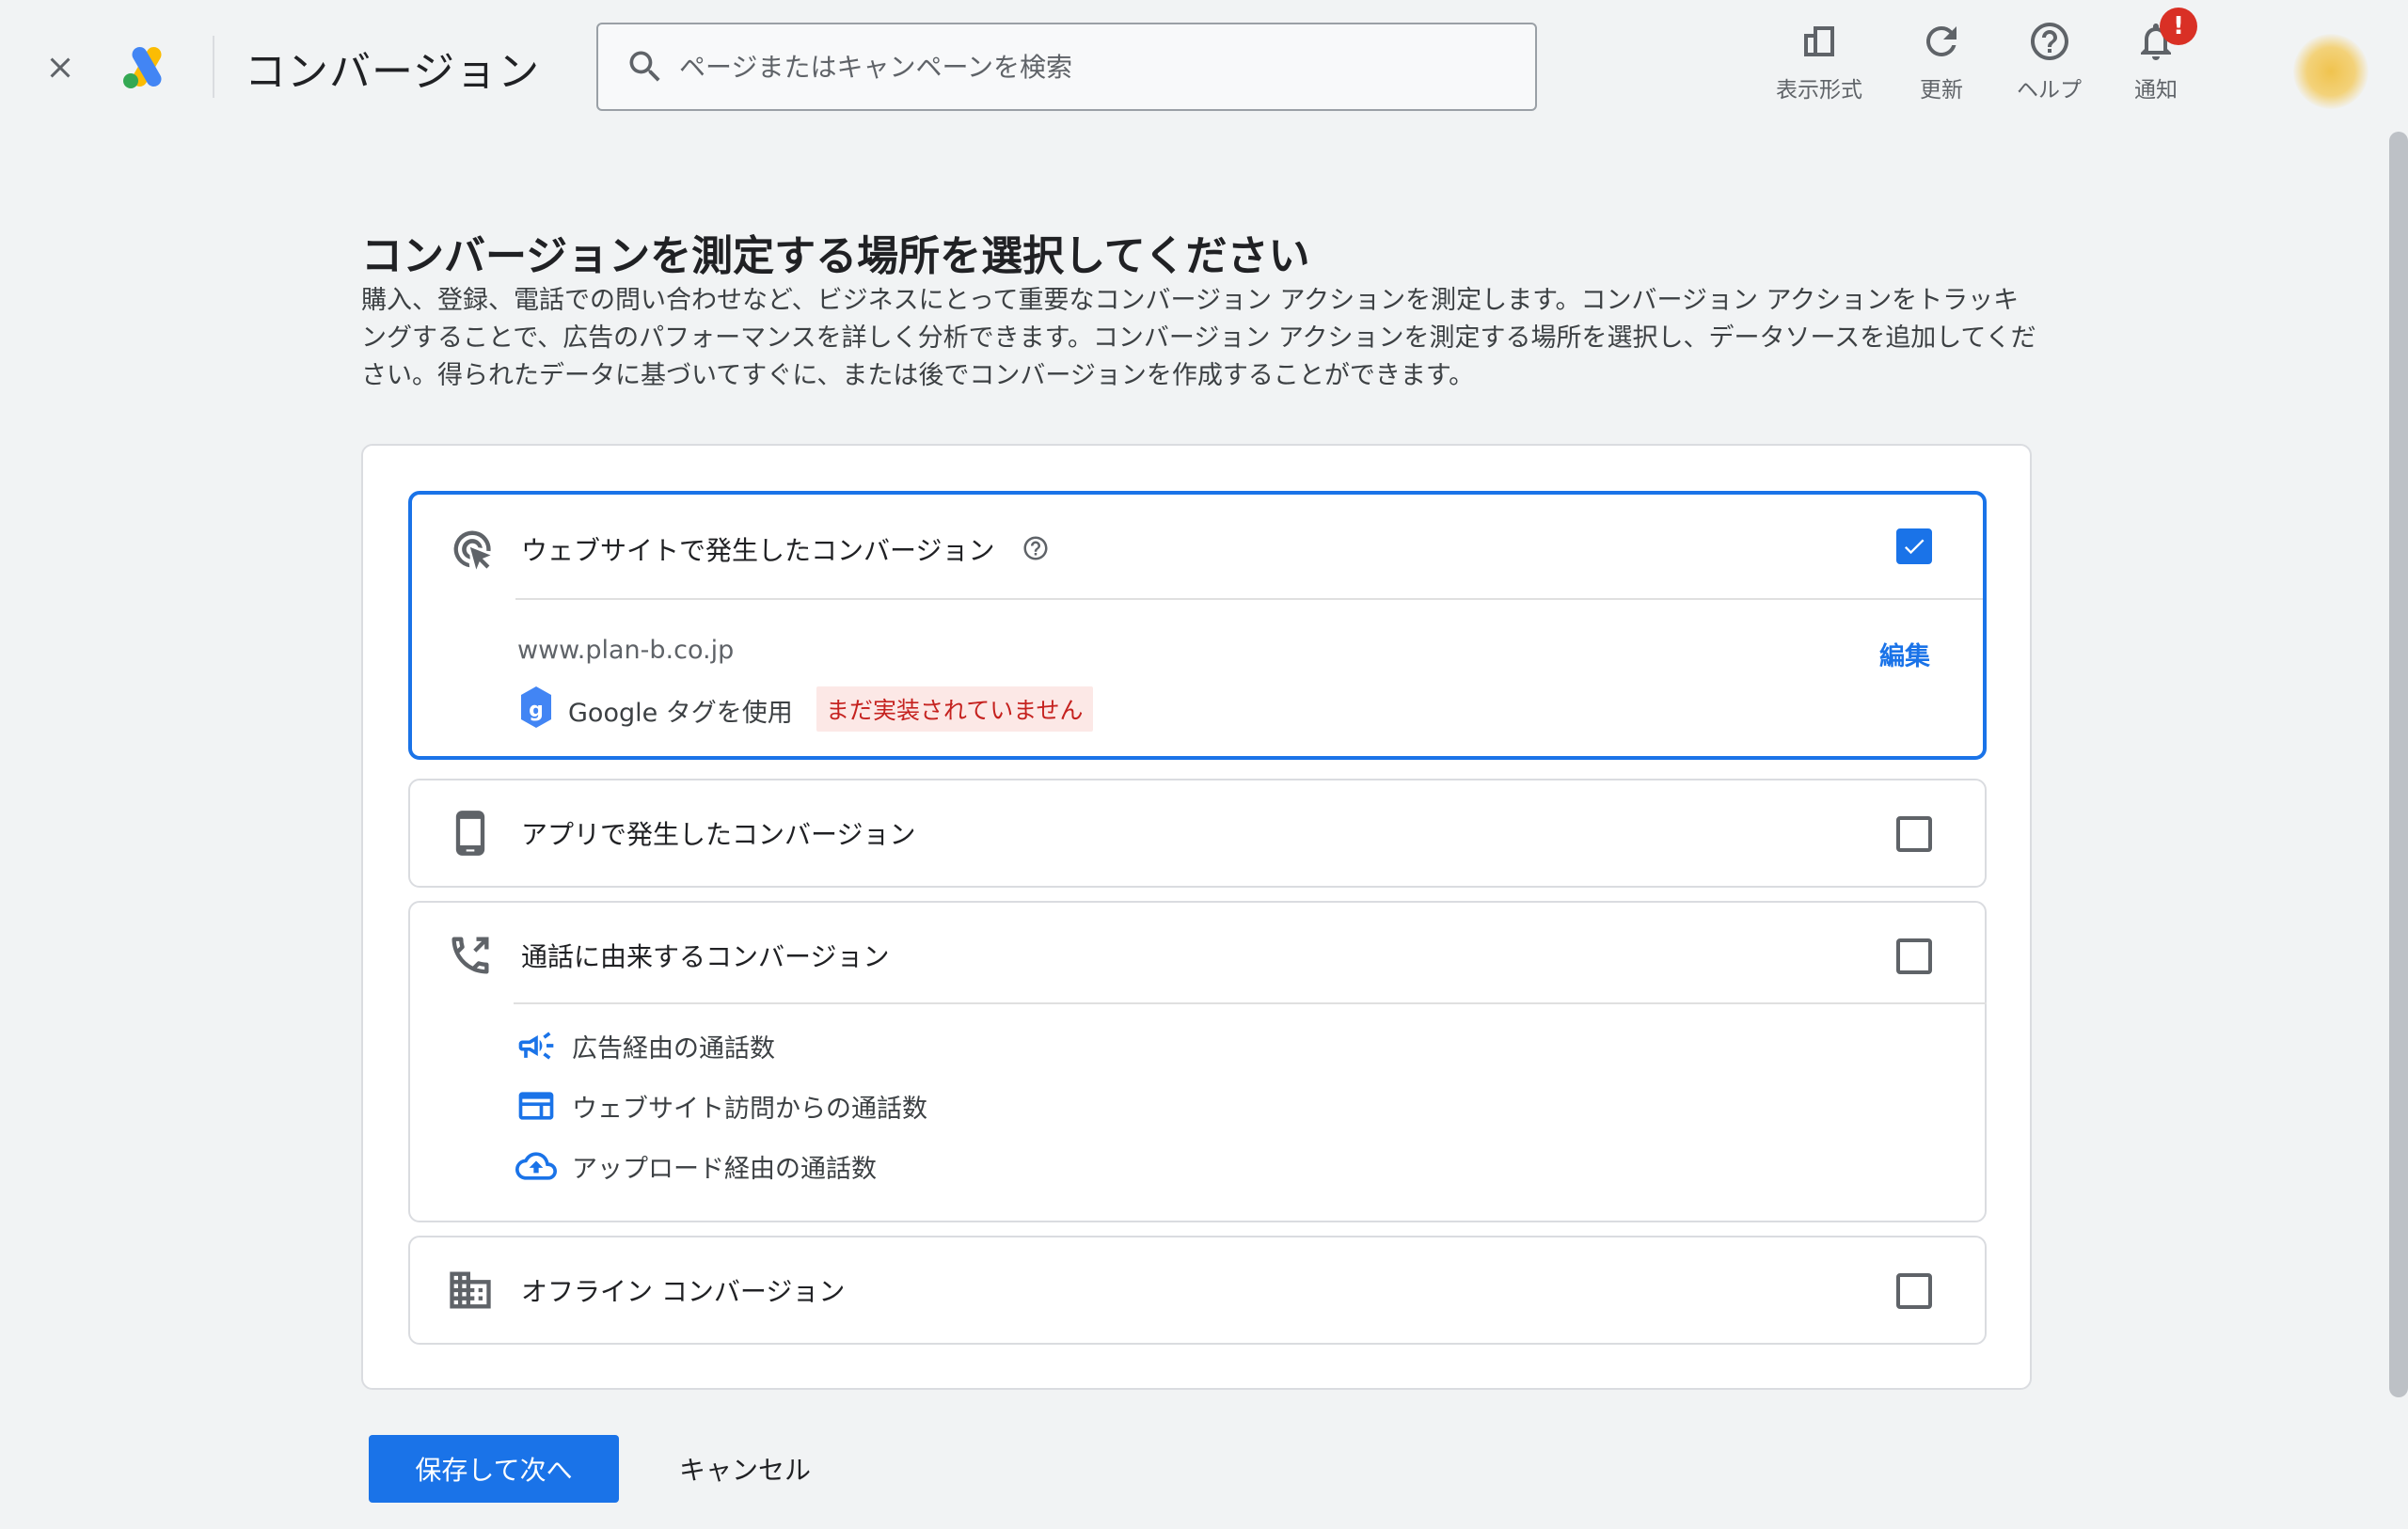 The image size is (2408, 1529). Describe the element at coordinates (645, 67) in the screenshot. I see `search-icon` at that location.